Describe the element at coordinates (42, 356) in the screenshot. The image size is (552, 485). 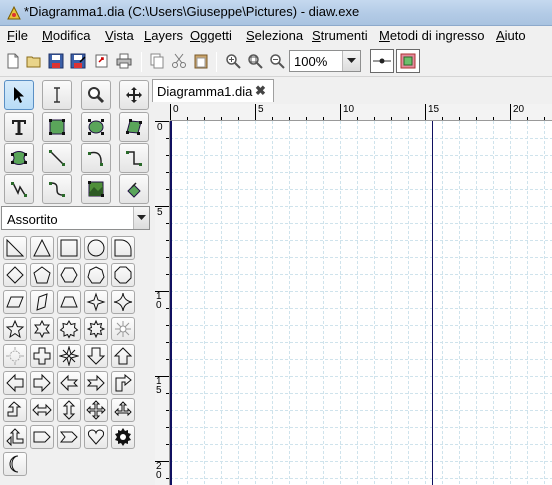
I see `cross-shape` at that location.